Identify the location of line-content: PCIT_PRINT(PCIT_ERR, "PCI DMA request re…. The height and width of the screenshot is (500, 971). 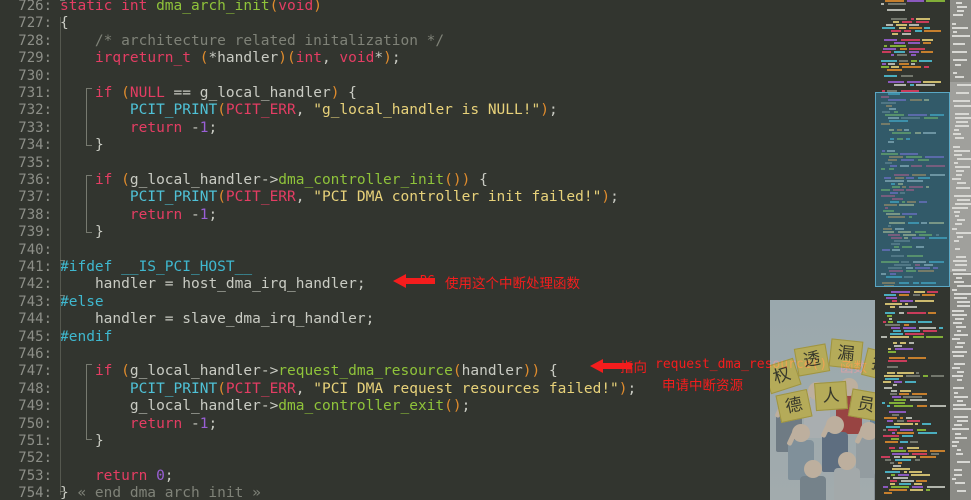
(383, 388).